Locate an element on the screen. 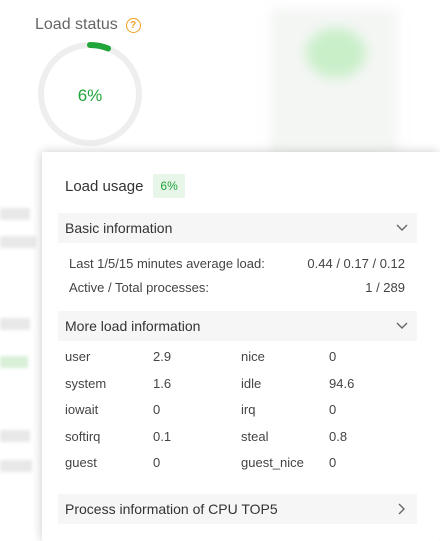  load-status-label: Load status is located at coordinates (76, 24).